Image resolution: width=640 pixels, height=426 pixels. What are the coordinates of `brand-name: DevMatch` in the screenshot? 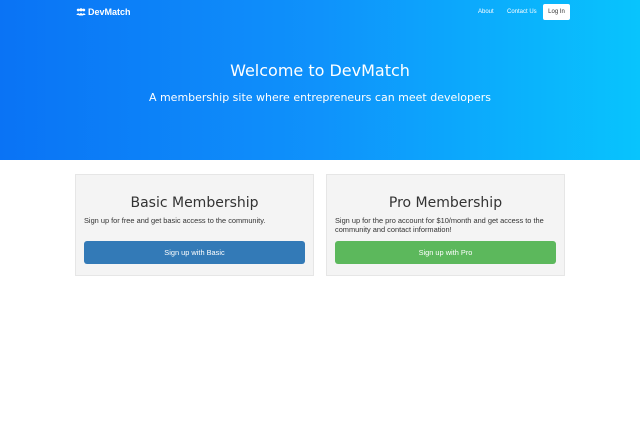 It's located at (109, 12).